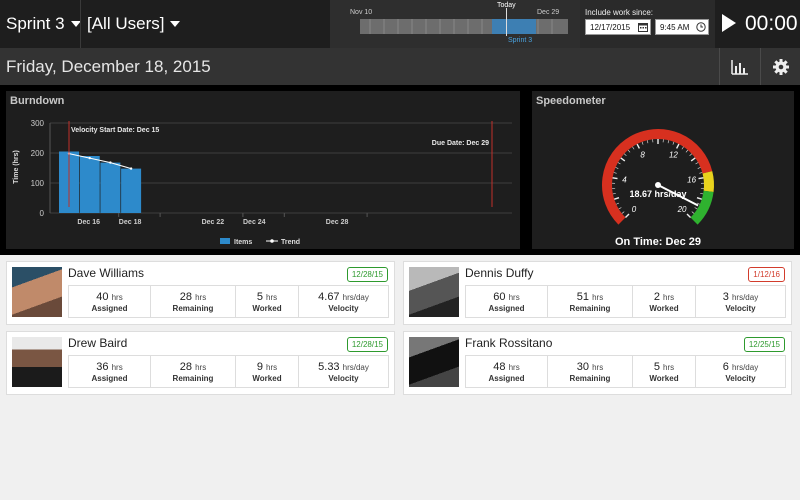 The image size is (800, 500). What do you see at coordinates (590, 296) in the screenshot?
I see `remaining-value: 51 hrs` at bounding box center [590, 296].